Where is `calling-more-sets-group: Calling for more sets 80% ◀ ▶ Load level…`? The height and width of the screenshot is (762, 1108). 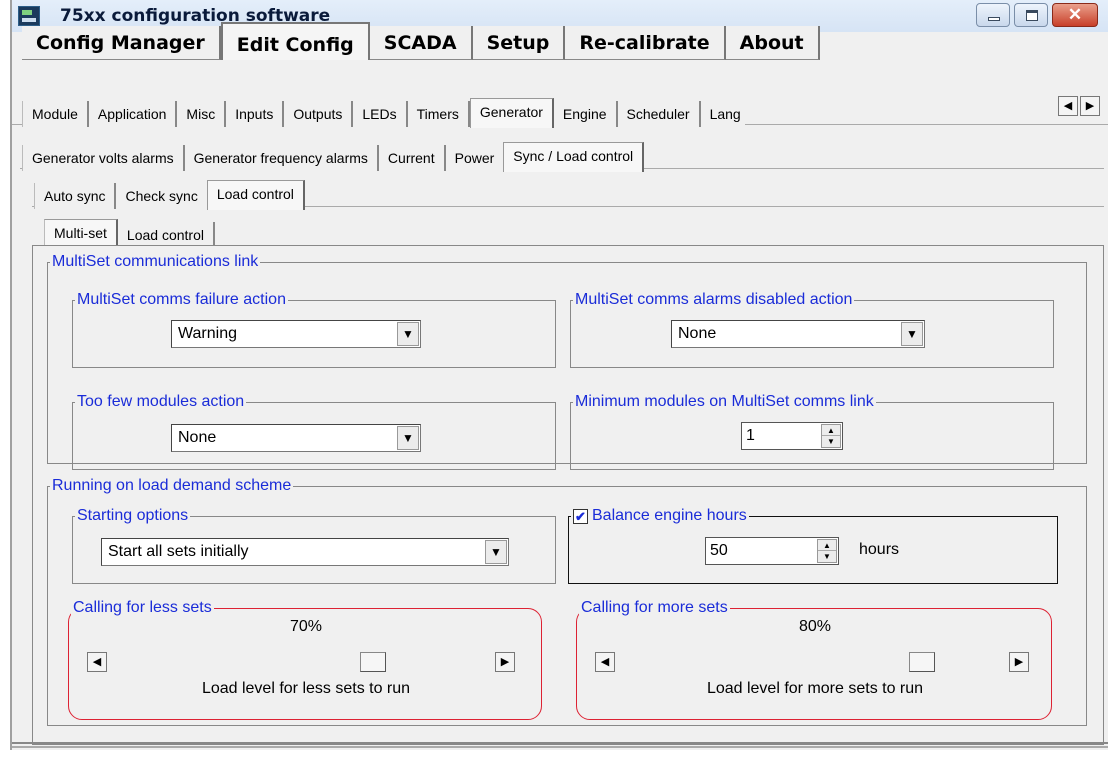
calling-more-sets-group: Calling for more sets 80% ◀ ▶ Load level… is located at coordinates (814, 660).